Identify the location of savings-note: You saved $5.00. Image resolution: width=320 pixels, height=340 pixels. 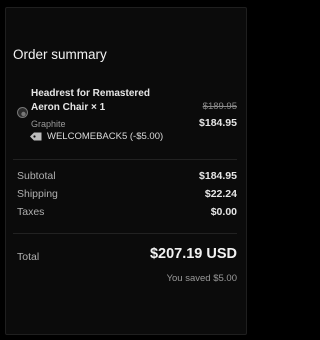
(201, 278).